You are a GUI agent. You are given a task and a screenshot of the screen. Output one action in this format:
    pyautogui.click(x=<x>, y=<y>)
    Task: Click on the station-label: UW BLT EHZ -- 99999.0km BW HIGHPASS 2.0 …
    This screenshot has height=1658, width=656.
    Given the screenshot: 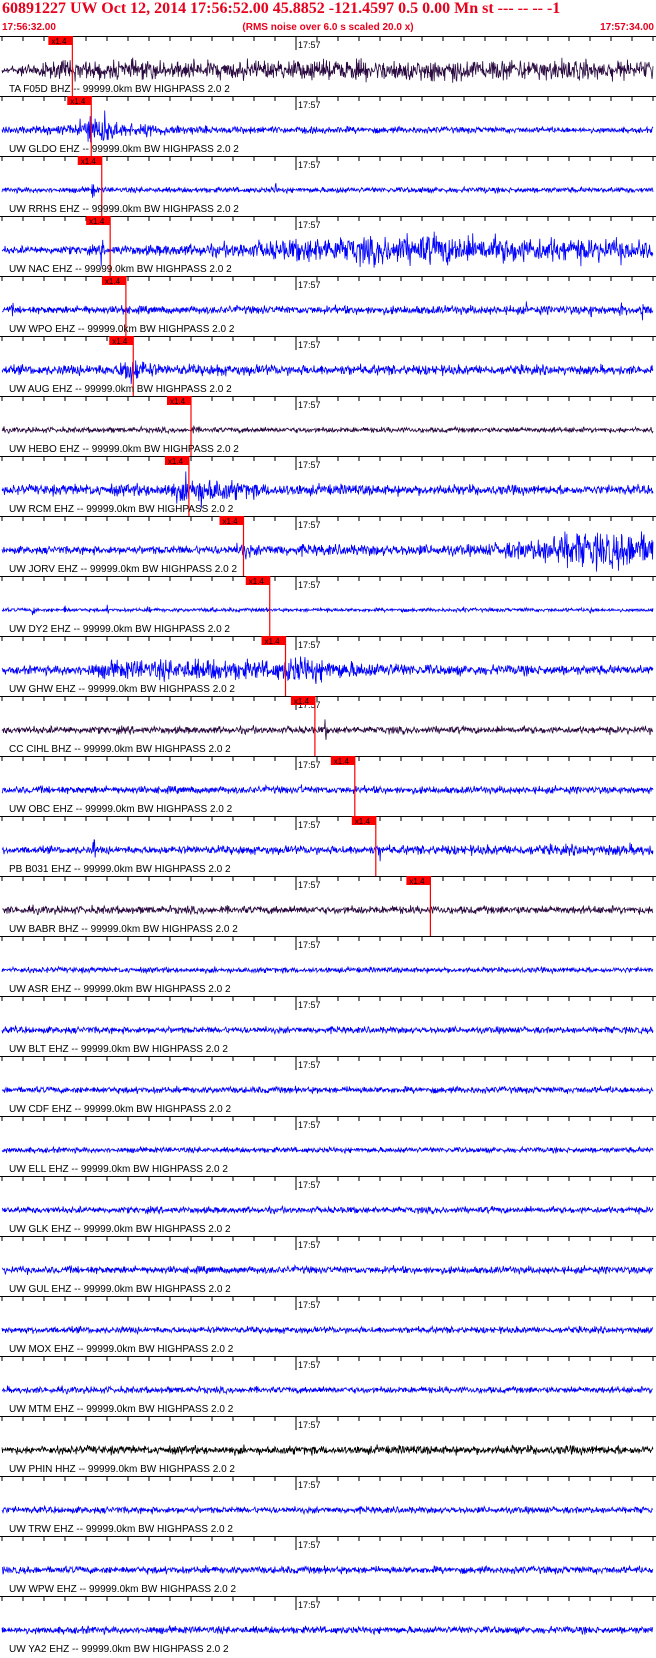 What is the action you would take?
    pyautogui.click(x=118, y=1049)
    